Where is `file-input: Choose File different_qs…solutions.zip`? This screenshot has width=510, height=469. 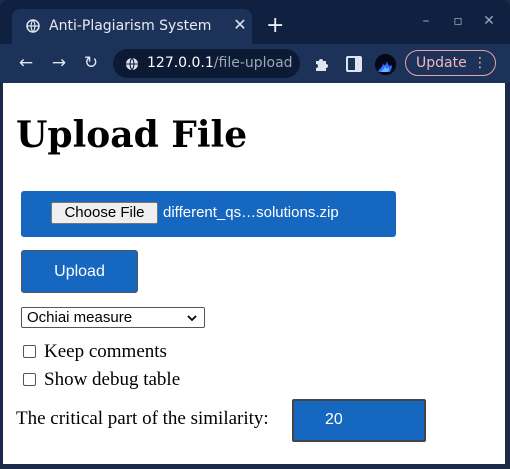 file-input: Choose File different_qs…solutions.zip is located at coordinates (208, 214).